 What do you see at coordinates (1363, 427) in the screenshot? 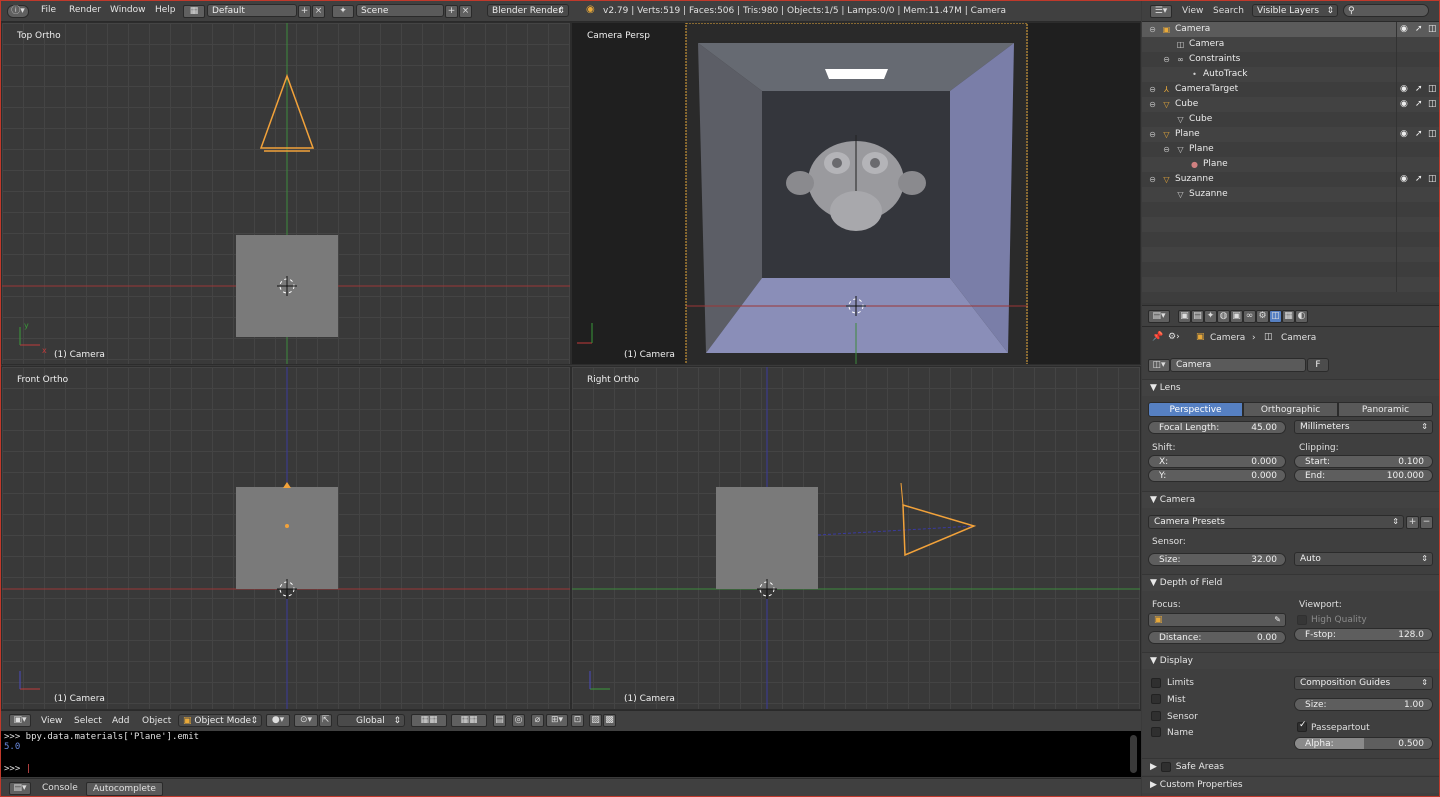
I see `lens-unit-select: Millimeters ⇕` at bounding box center [1363, 427].